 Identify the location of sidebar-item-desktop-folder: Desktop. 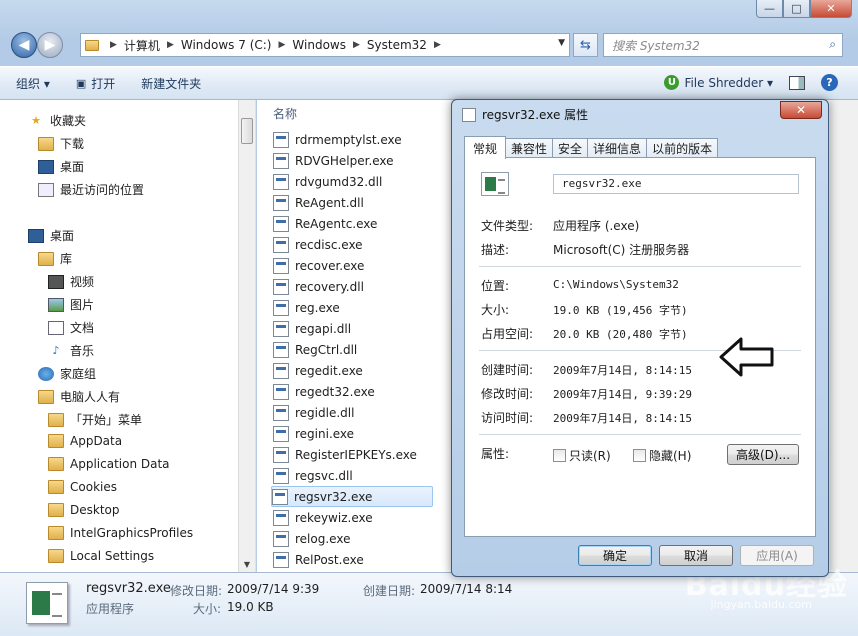
(84, 510).